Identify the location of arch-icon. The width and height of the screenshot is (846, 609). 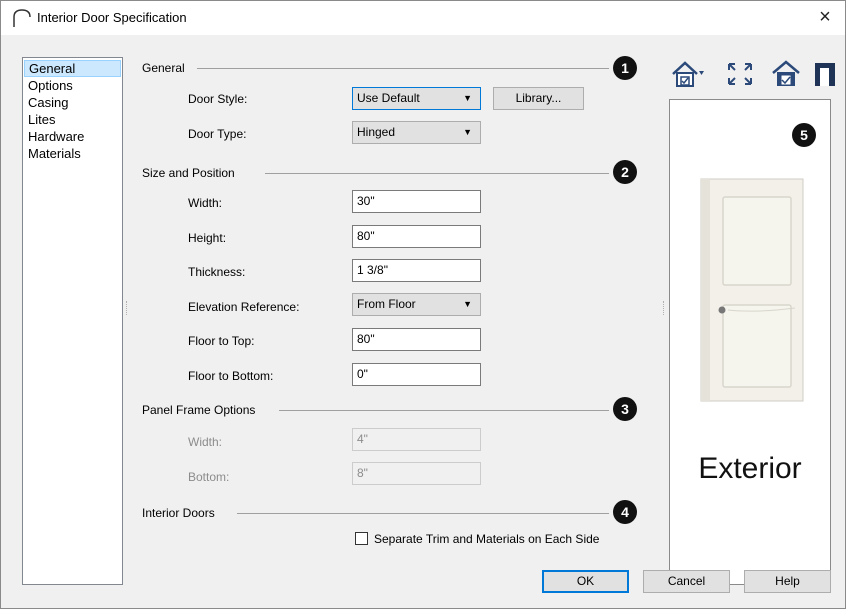
(22, 18).